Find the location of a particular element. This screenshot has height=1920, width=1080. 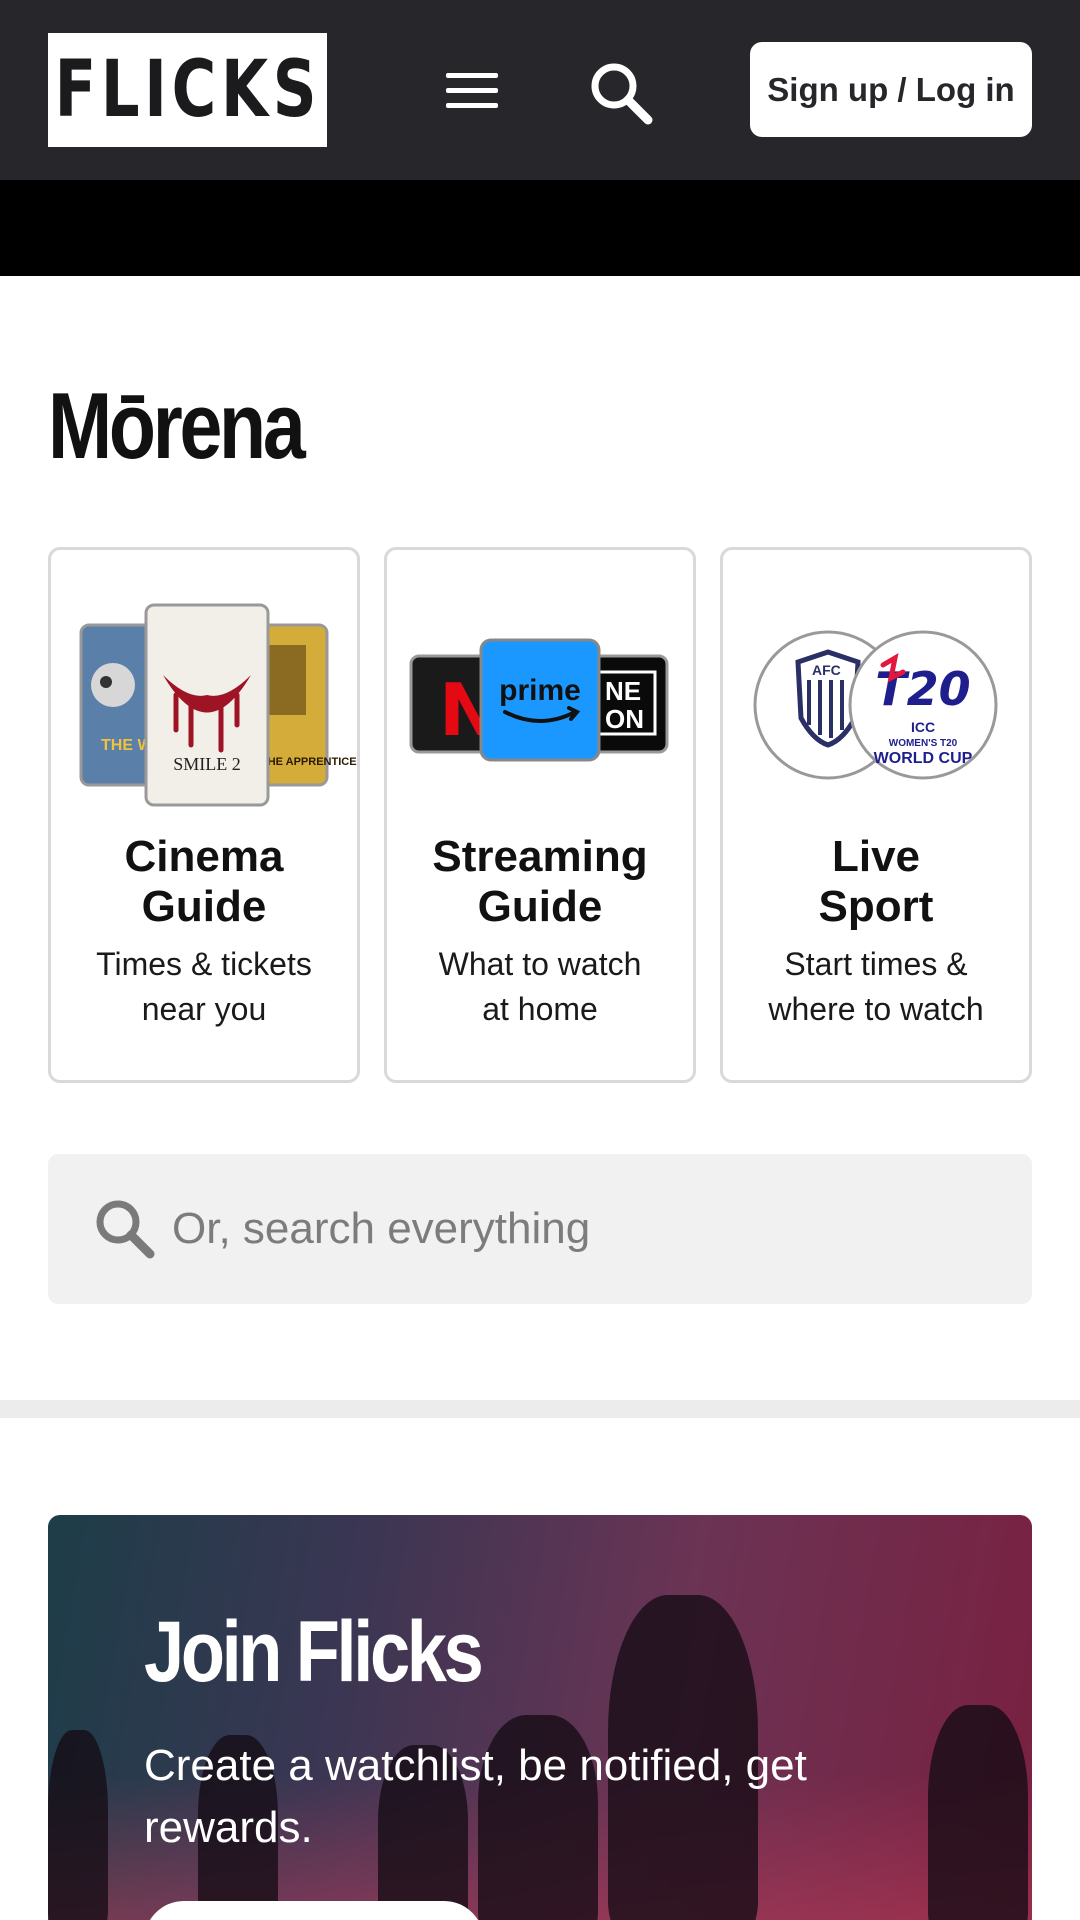

card-title: Cinema Guide is located at coordinates (204, 882).